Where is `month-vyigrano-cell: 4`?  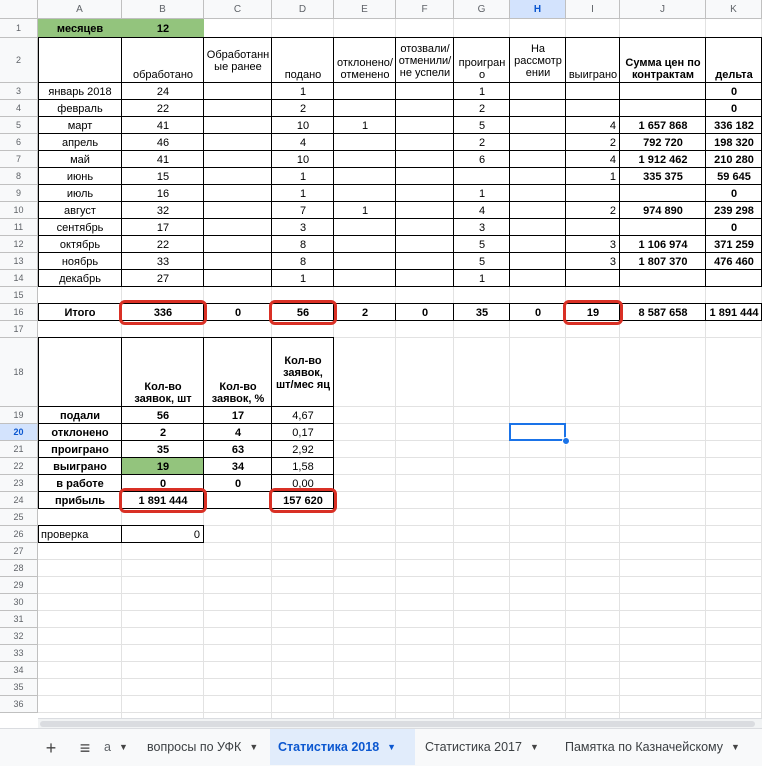 month-vyigrano-cell: 4 is located at coordinates (593, 159).